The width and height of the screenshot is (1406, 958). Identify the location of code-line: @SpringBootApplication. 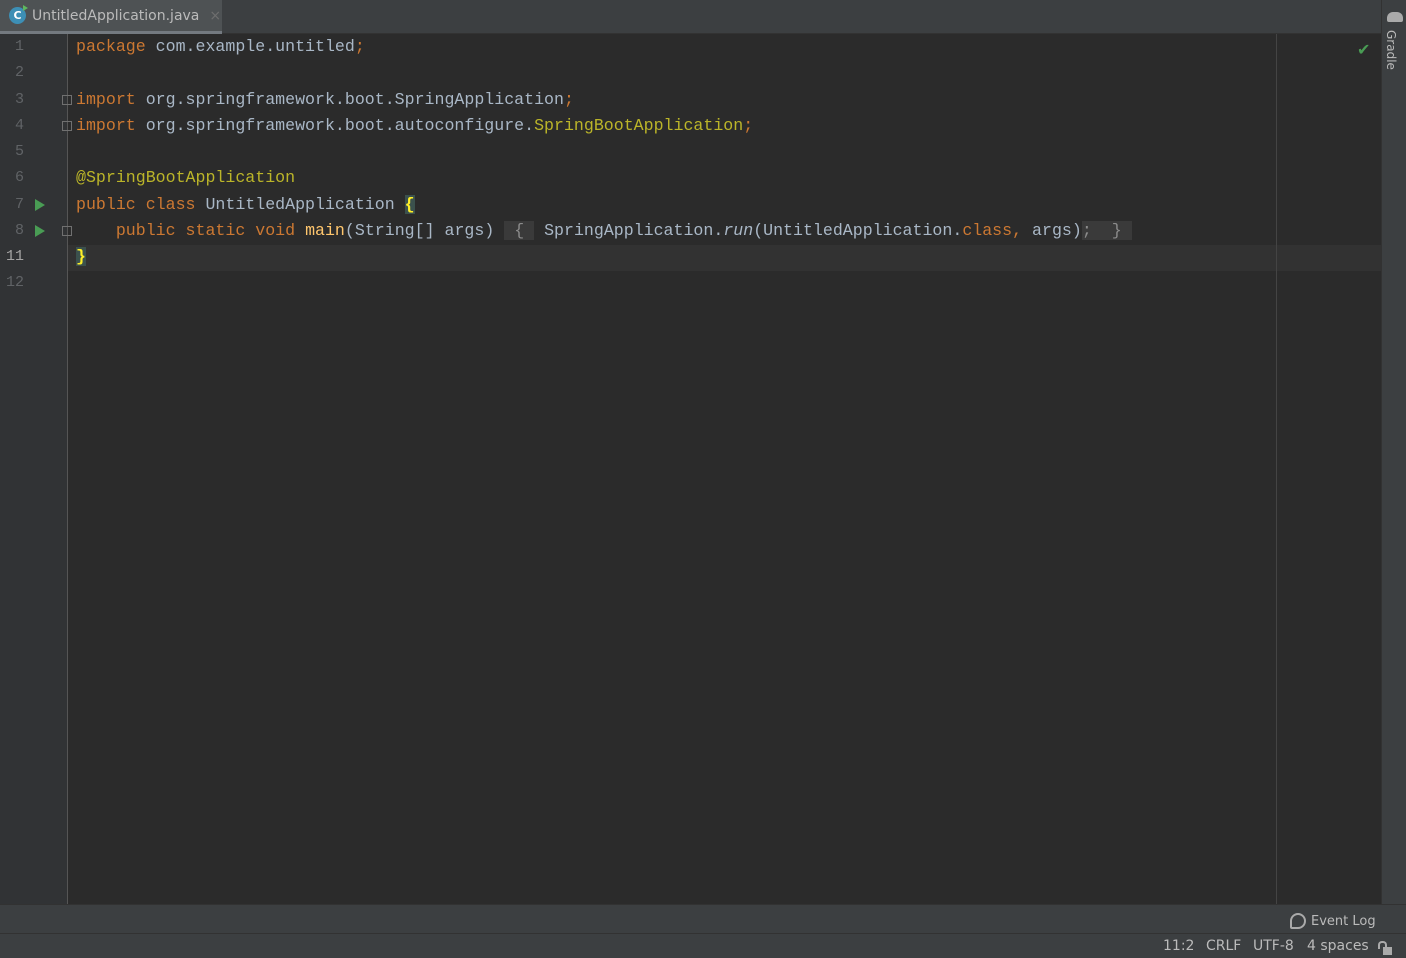
(185, 178).